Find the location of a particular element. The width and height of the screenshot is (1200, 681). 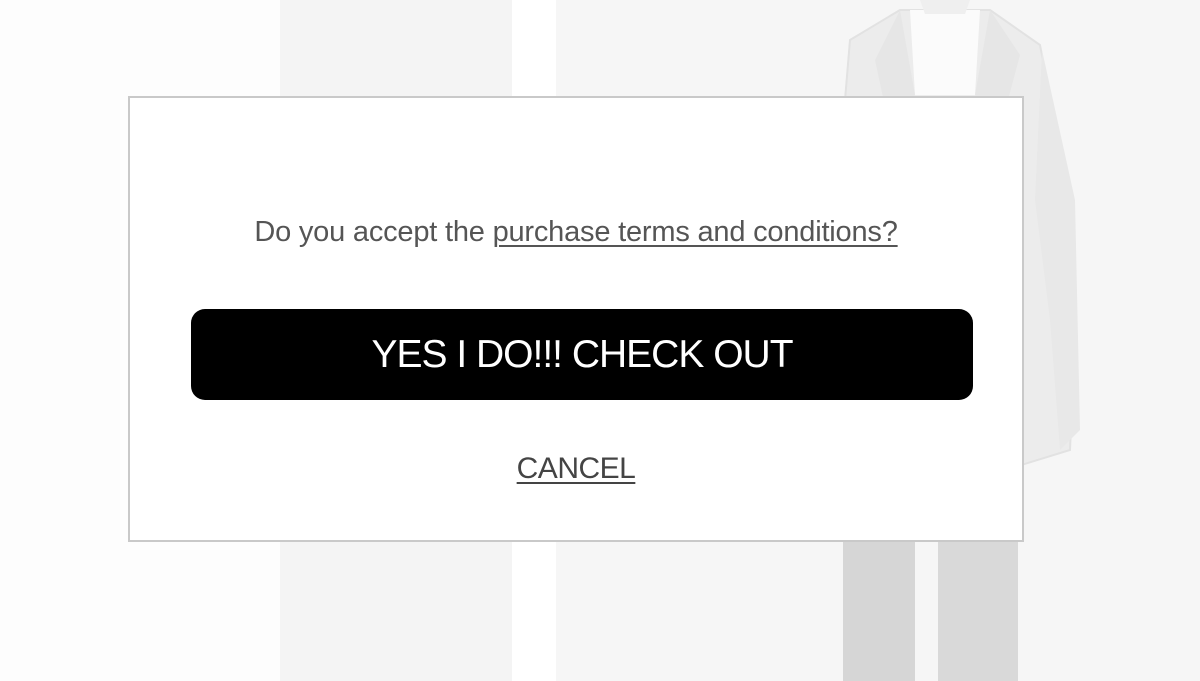

cancel-link: CANCEL is located at coordinates (576, 468).